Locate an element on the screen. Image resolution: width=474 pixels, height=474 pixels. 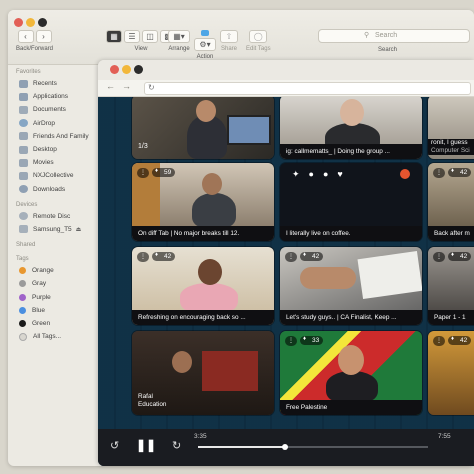
video-tile: Rafal Education is located at coordinates (203, 373).